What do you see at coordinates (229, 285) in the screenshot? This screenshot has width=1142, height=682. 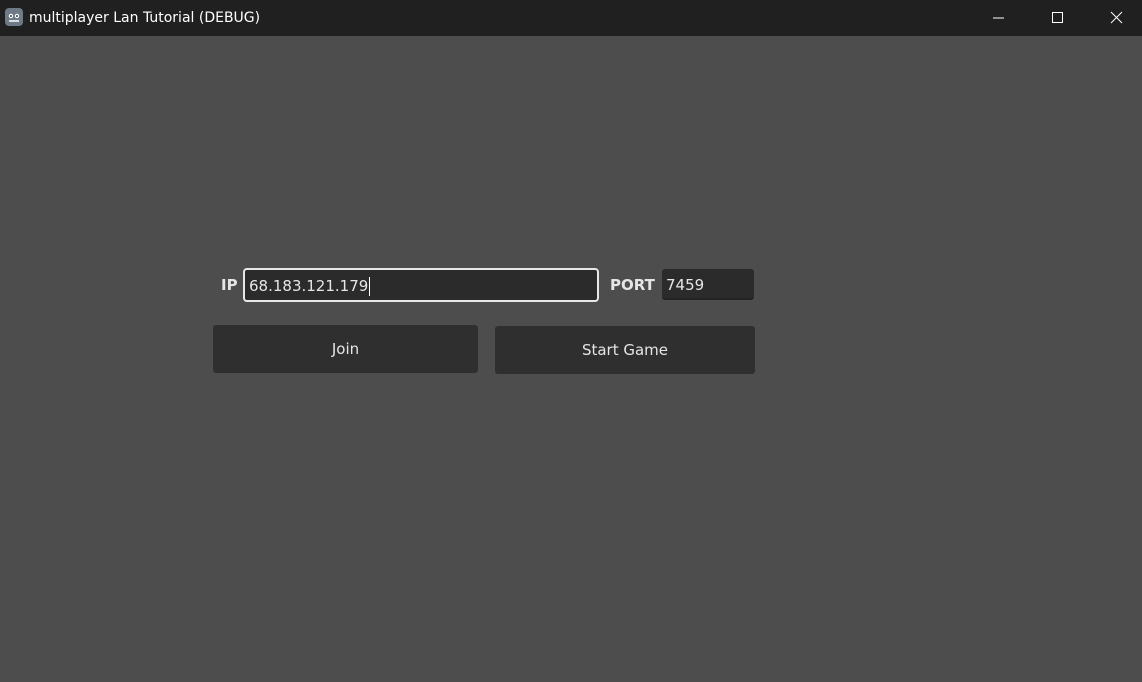 I see `ip-label: IP` at bounding box center [229, 285].